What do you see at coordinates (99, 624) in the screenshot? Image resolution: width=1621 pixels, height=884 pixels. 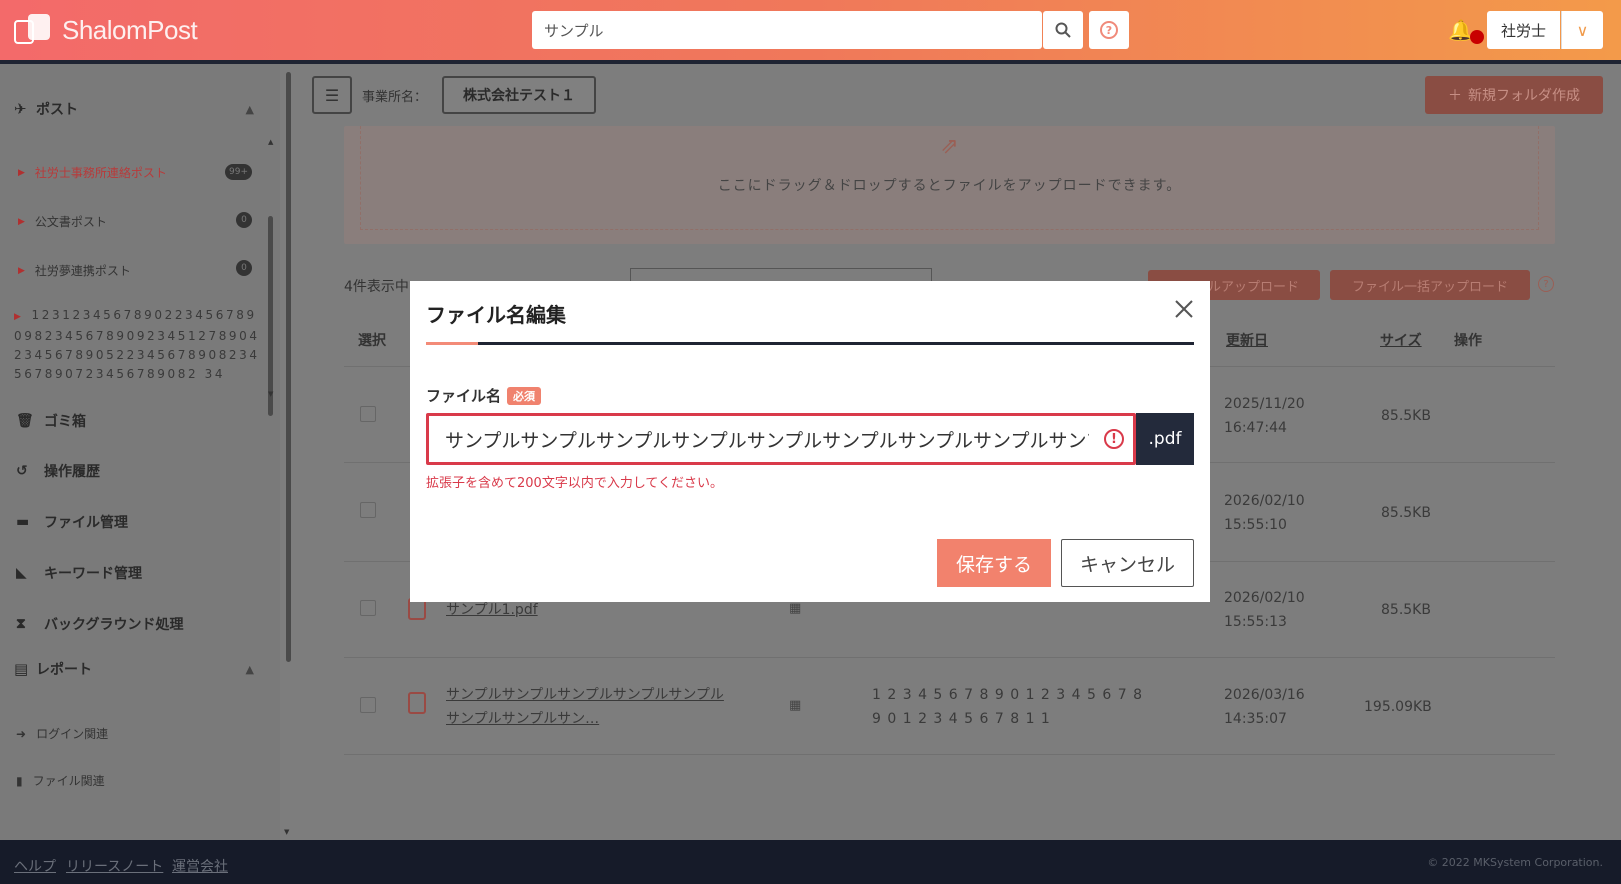 I see `sidebar-item-background-process: ⧗ バックグラウンド処理` at bounding box center [99, 624].